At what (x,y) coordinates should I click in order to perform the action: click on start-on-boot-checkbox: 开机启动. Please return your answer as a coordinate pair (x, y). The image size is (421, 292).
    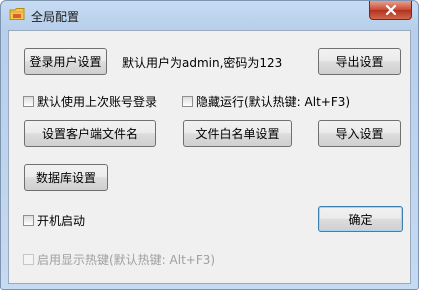
    Looking at the image, I should click on (54, 220).